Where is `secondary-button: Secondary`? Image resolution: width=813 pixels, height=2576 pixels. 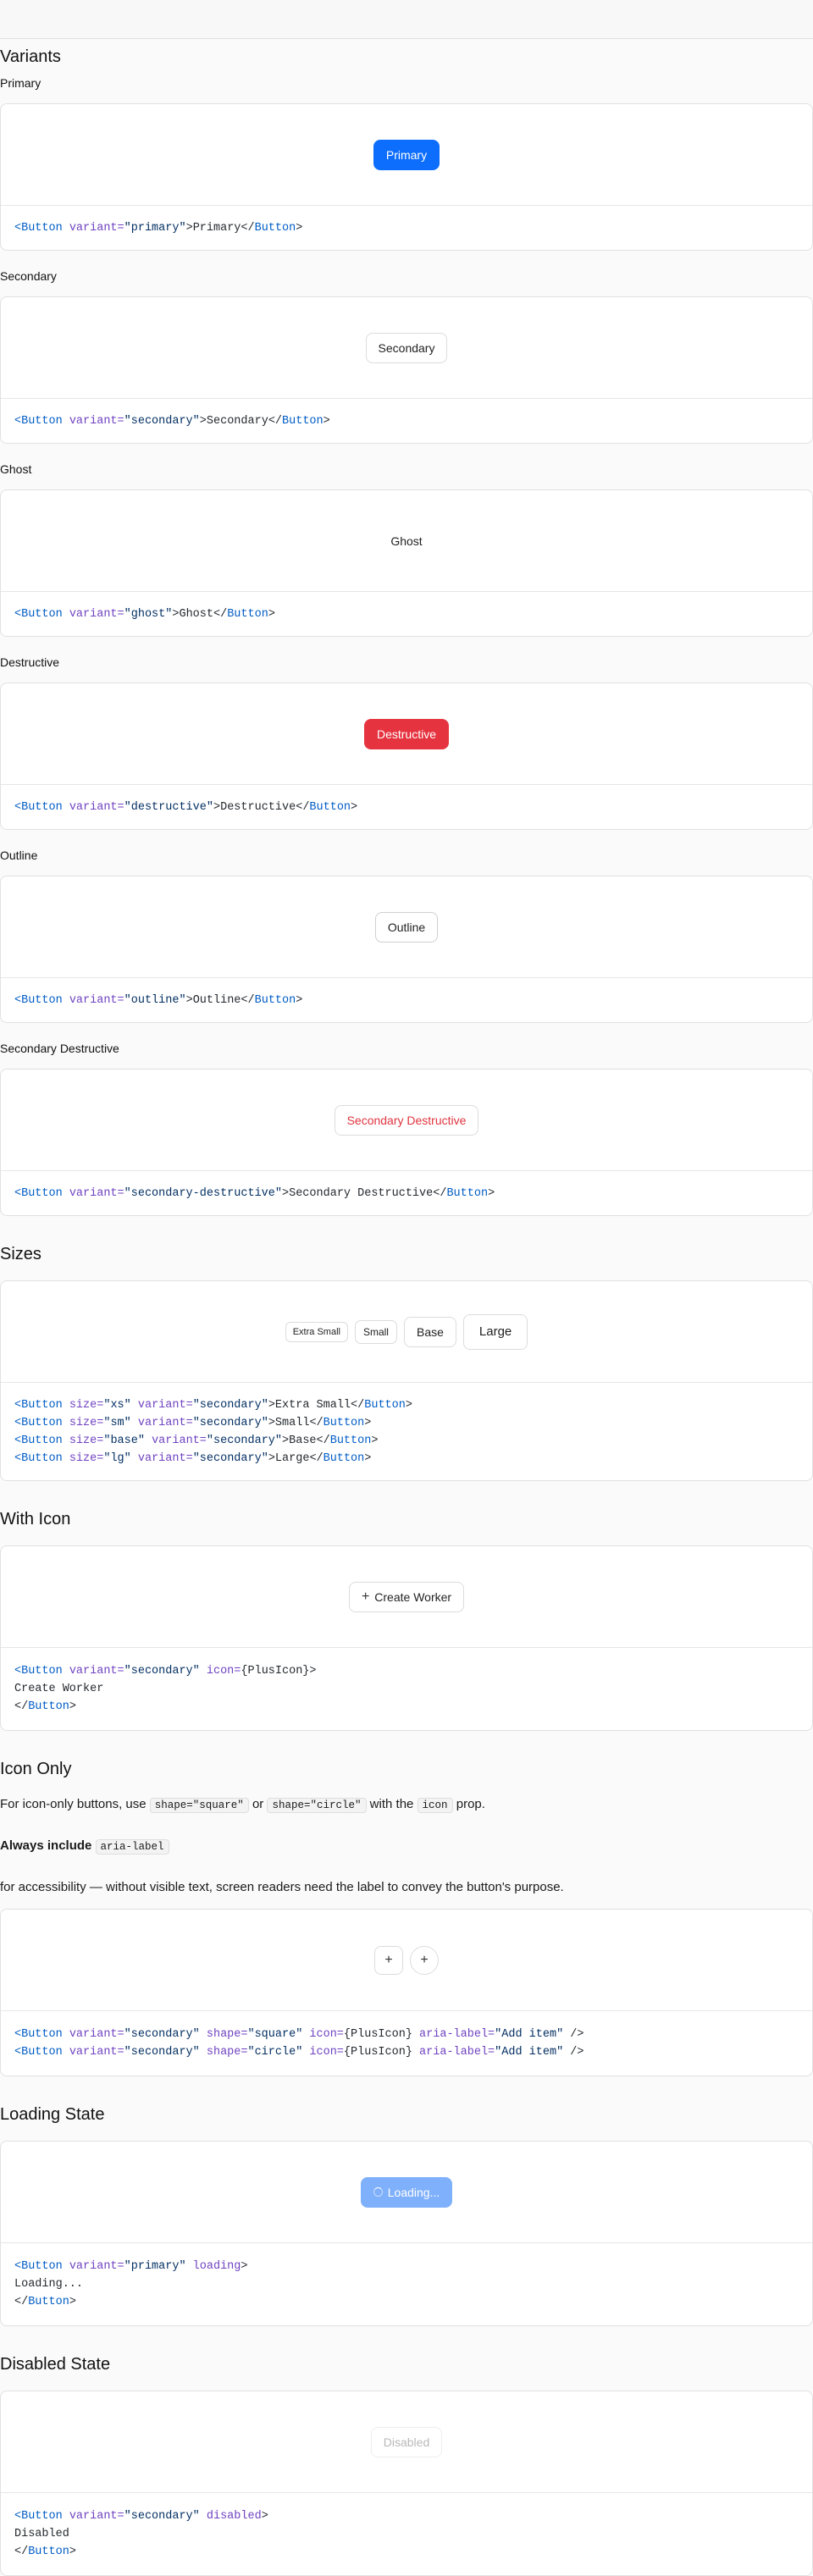 secondary-button: Secondary is located at coordinates (406, 347).